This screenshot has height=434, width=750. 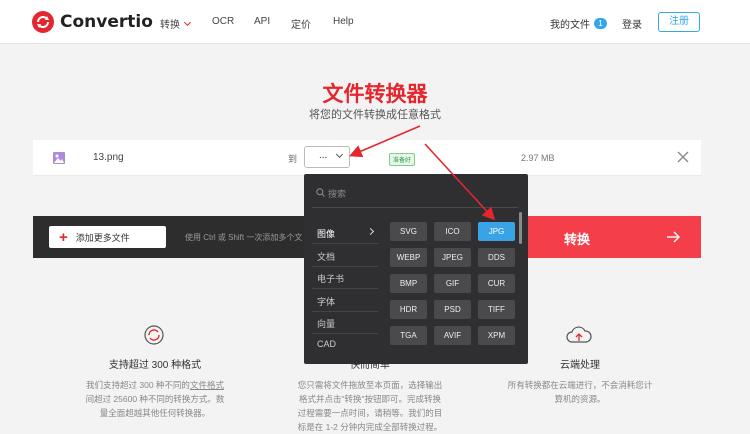 What do you see at coordinates (538, 158) in the screenshot?
I see `file-size: 2.97 MB` at bounding box center [538, 158].